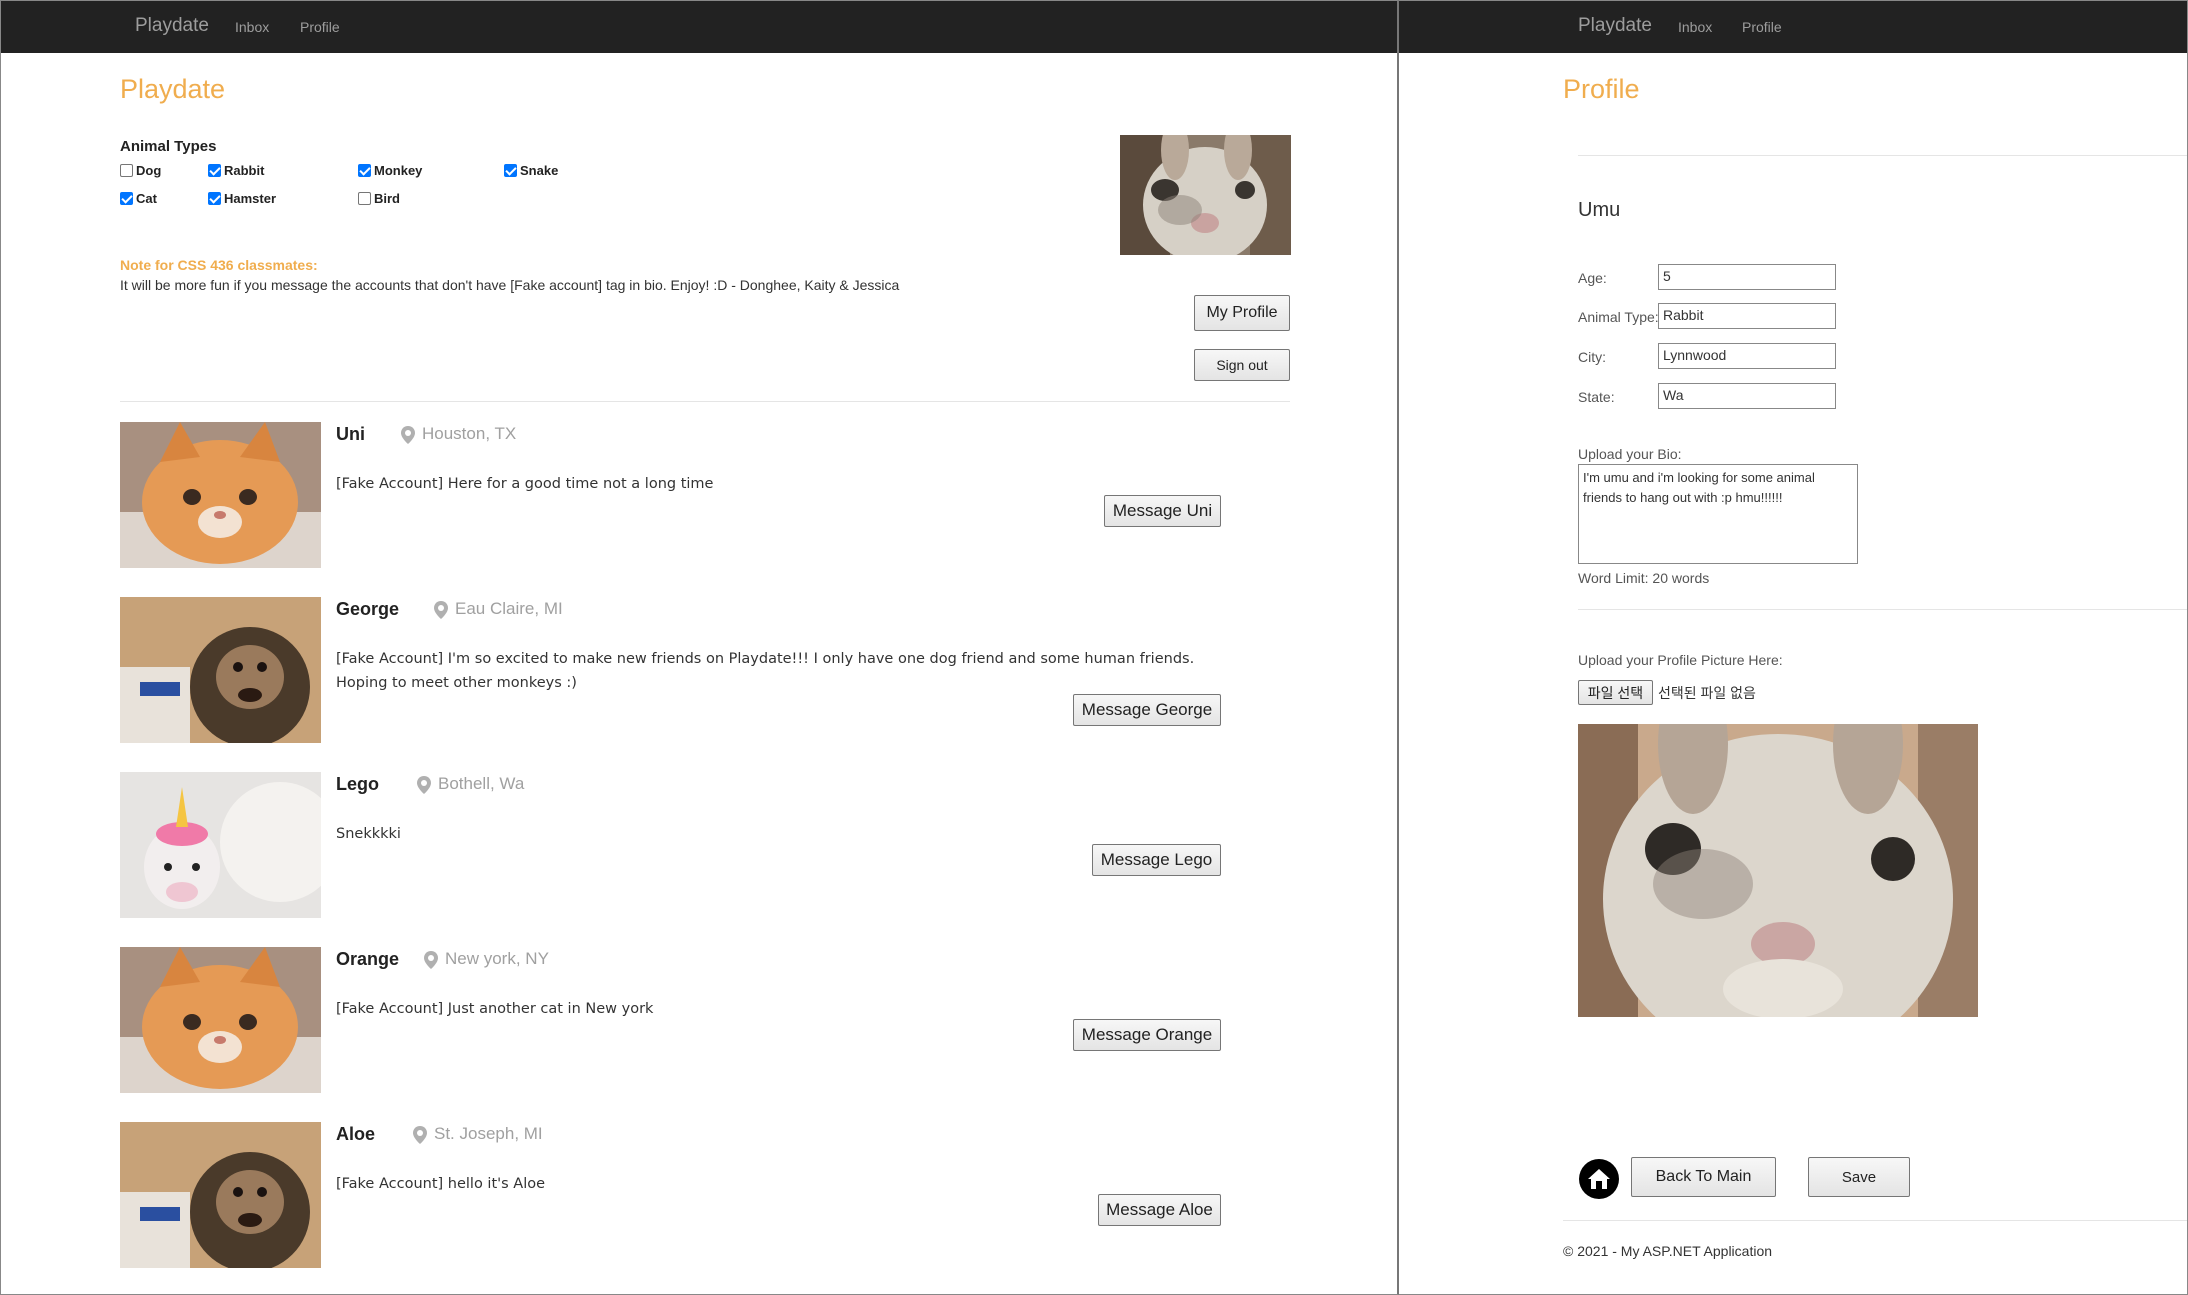  Describe the element at coordinates (1668, 1251) in the screenshot. I see `footer-text: © 2021 - My ASP.NET Application` at that location.